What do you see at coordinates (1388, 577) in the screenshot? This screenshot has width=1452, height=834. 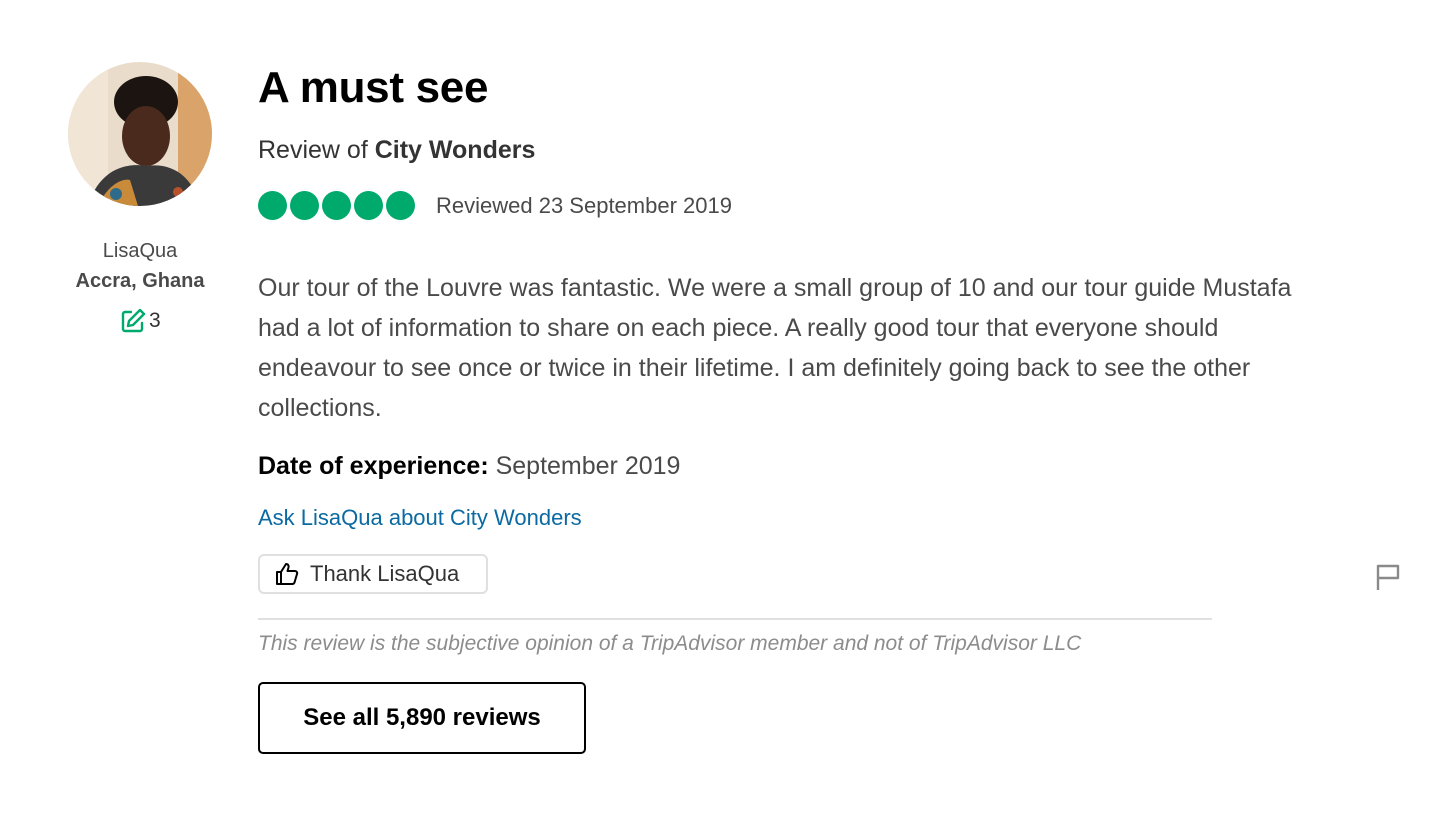 I see `flag-icon` at bounding box center [1388, 577].